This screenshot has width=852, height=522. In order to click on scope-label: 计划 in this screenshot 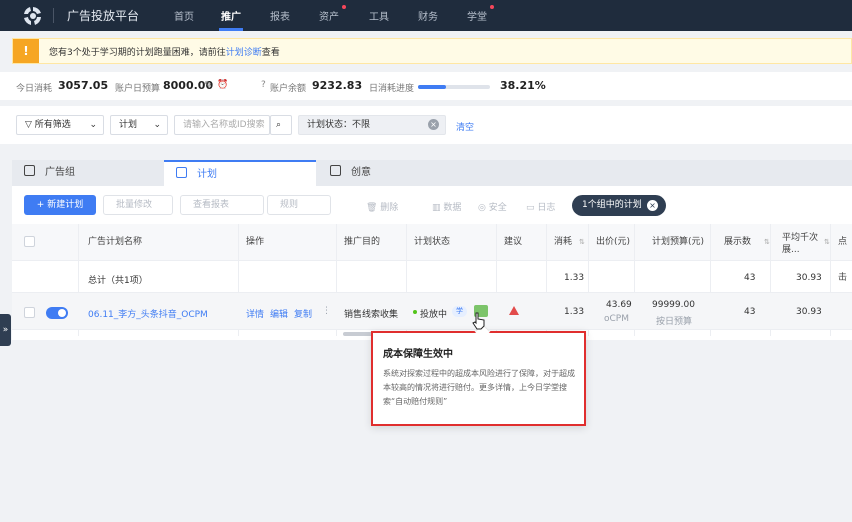, I will do `click(128, 125)`.